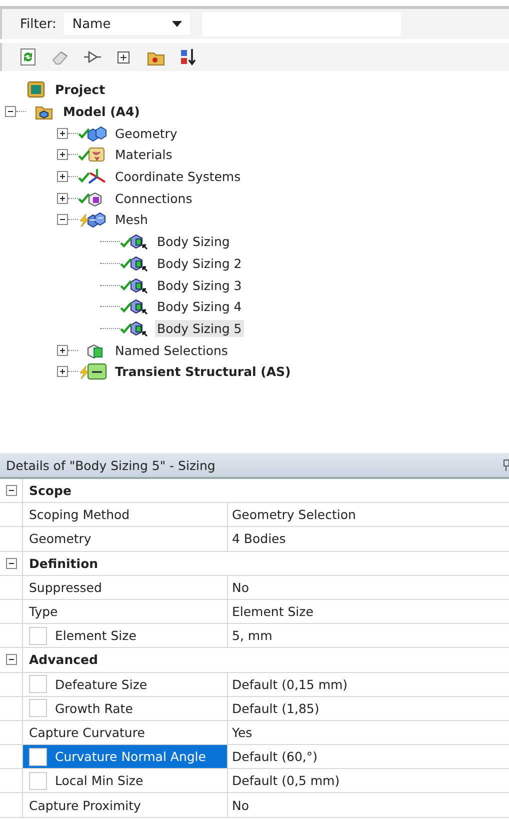  I want to click on caret-icon, so click(177, 24).